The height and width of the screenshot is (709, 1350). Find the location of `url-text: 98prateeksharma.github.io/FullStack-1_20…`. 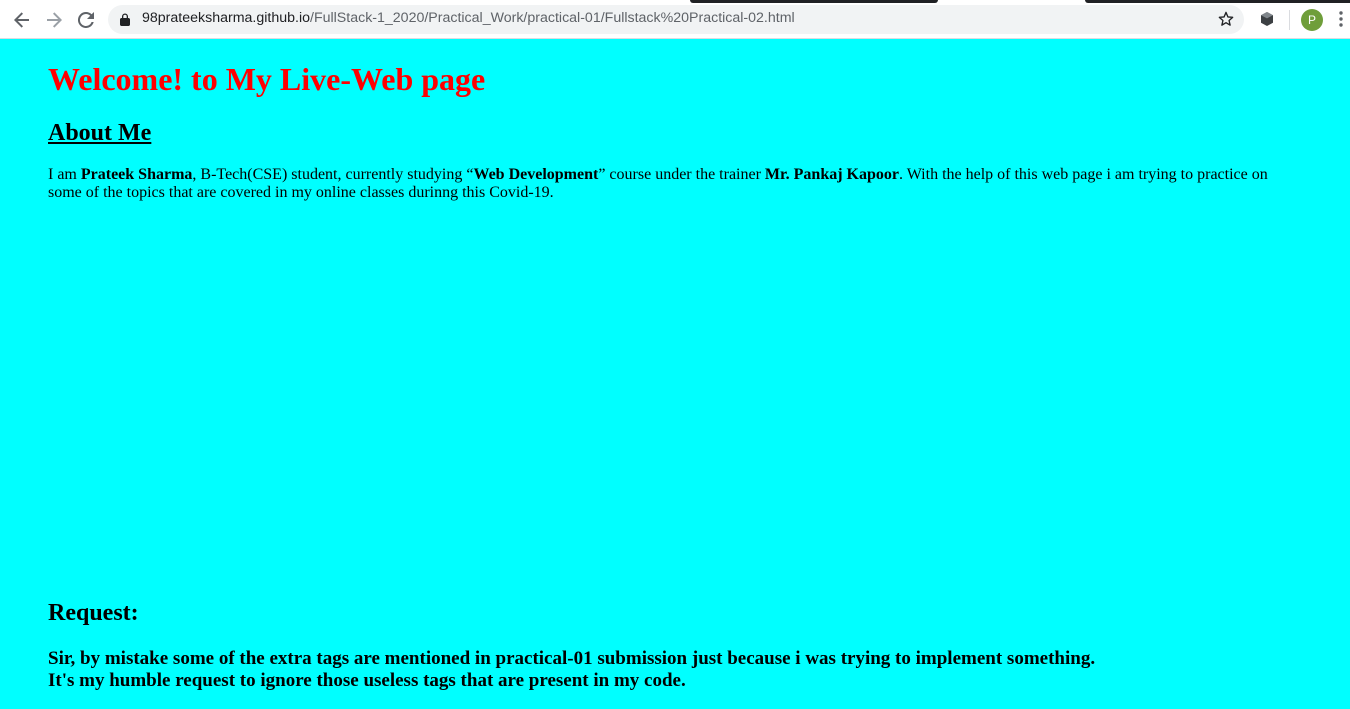

url-text: 98prateeksharma.github.io/FullStack-1_20… is located at coordinates (468, 18).